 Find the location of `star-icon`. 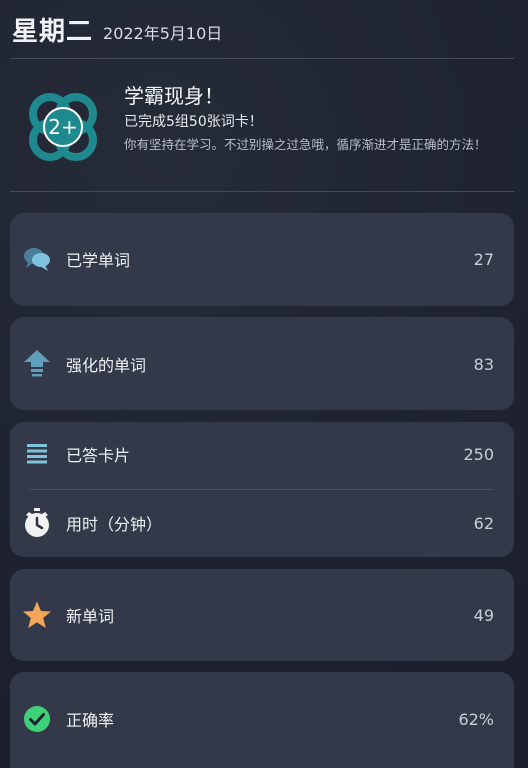

star-icon is located at coordinates (37, 615).